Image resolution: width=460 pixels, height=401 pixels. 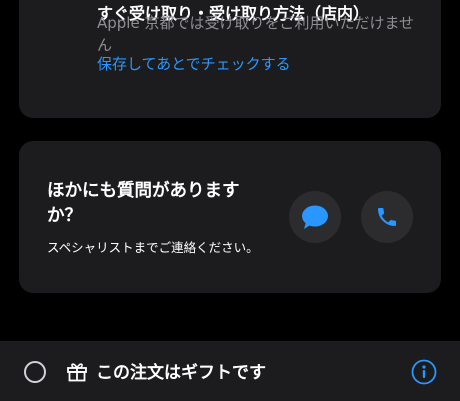 I want to click on chat-bubble-icon, so click(x=315, y=217).